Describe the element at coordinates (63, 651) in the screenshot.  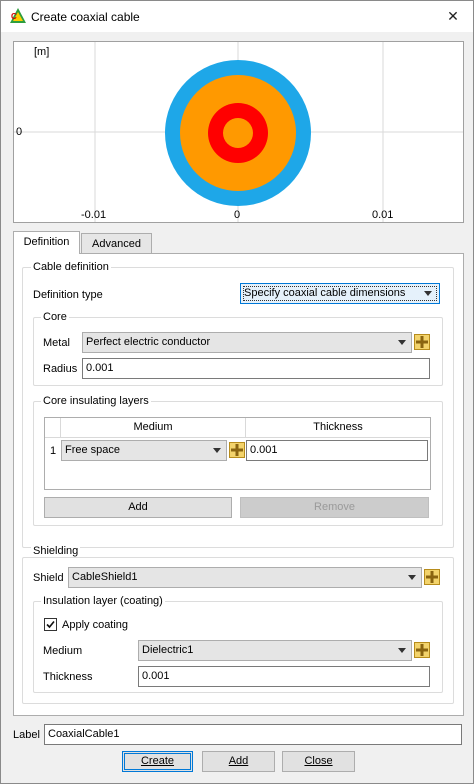
I see `coating-medium-label: Medium` at that location.